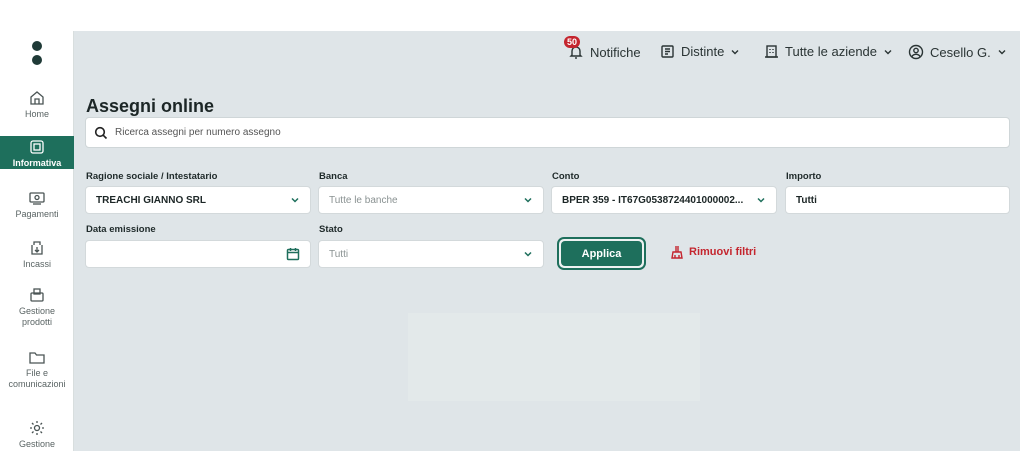 The image size is (1020, 451). I want to click on sidebar-item-gestione: Gestione, so click(37, 434).